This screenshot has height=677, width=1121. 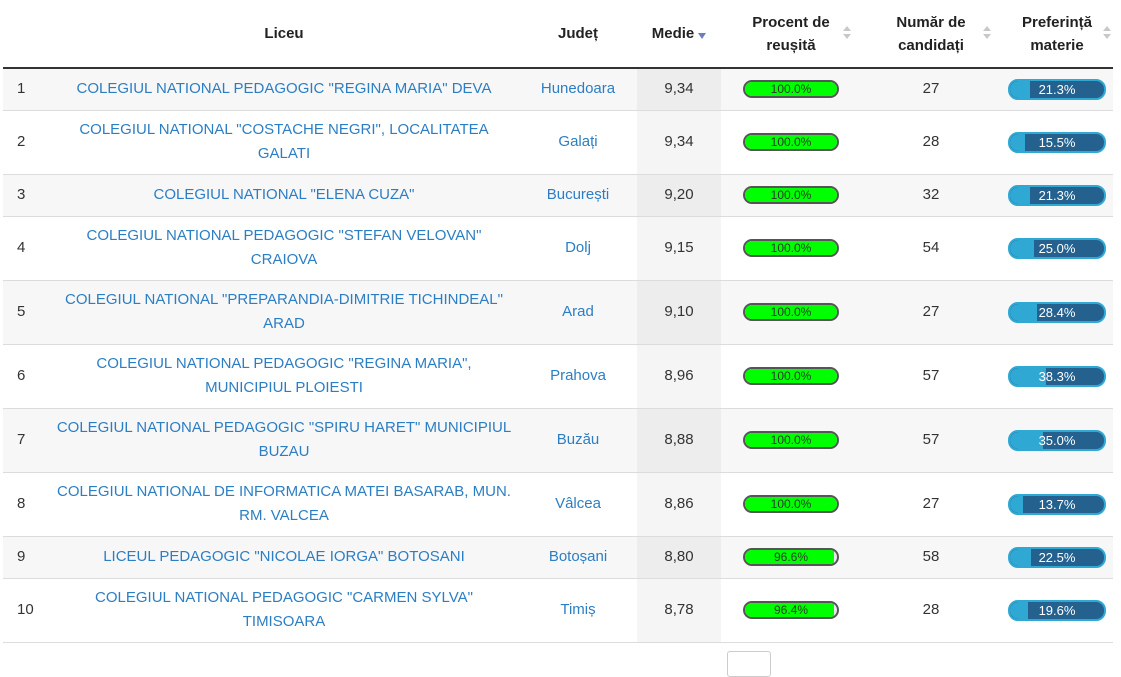 I want to click on county-link: Buzău, so click(x=578, y=439).